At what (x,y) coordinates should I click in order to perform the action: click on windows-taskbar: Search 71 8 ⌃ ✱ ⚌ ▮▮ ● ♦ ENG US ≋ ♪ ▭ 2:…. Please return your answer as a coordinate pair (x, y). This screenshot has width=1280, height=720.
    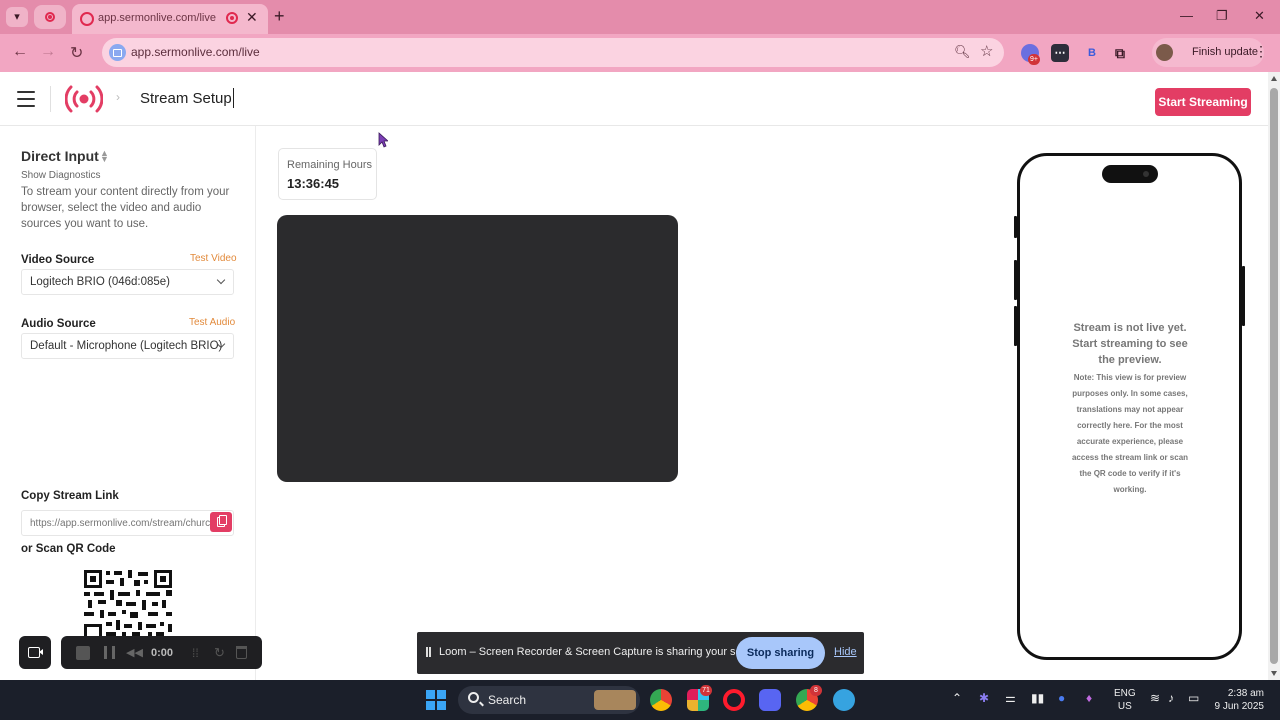
    Looking at the image, I should click on (640, 700).